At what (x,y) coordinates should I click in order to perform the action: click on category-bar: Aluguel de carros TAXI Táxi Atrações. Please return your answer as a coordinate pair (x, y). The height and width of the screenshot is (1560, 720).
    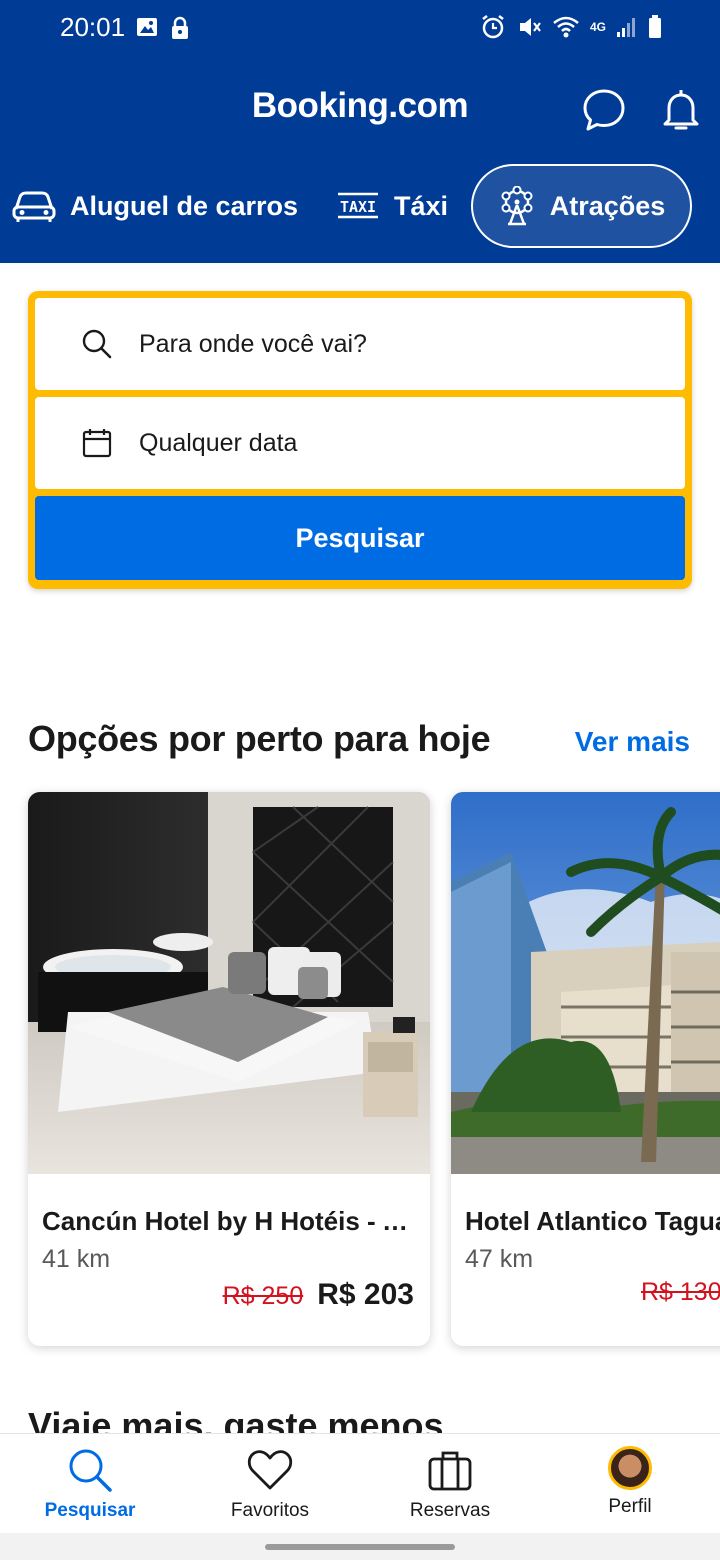
    Looking at the image, I should click on (360, 208).